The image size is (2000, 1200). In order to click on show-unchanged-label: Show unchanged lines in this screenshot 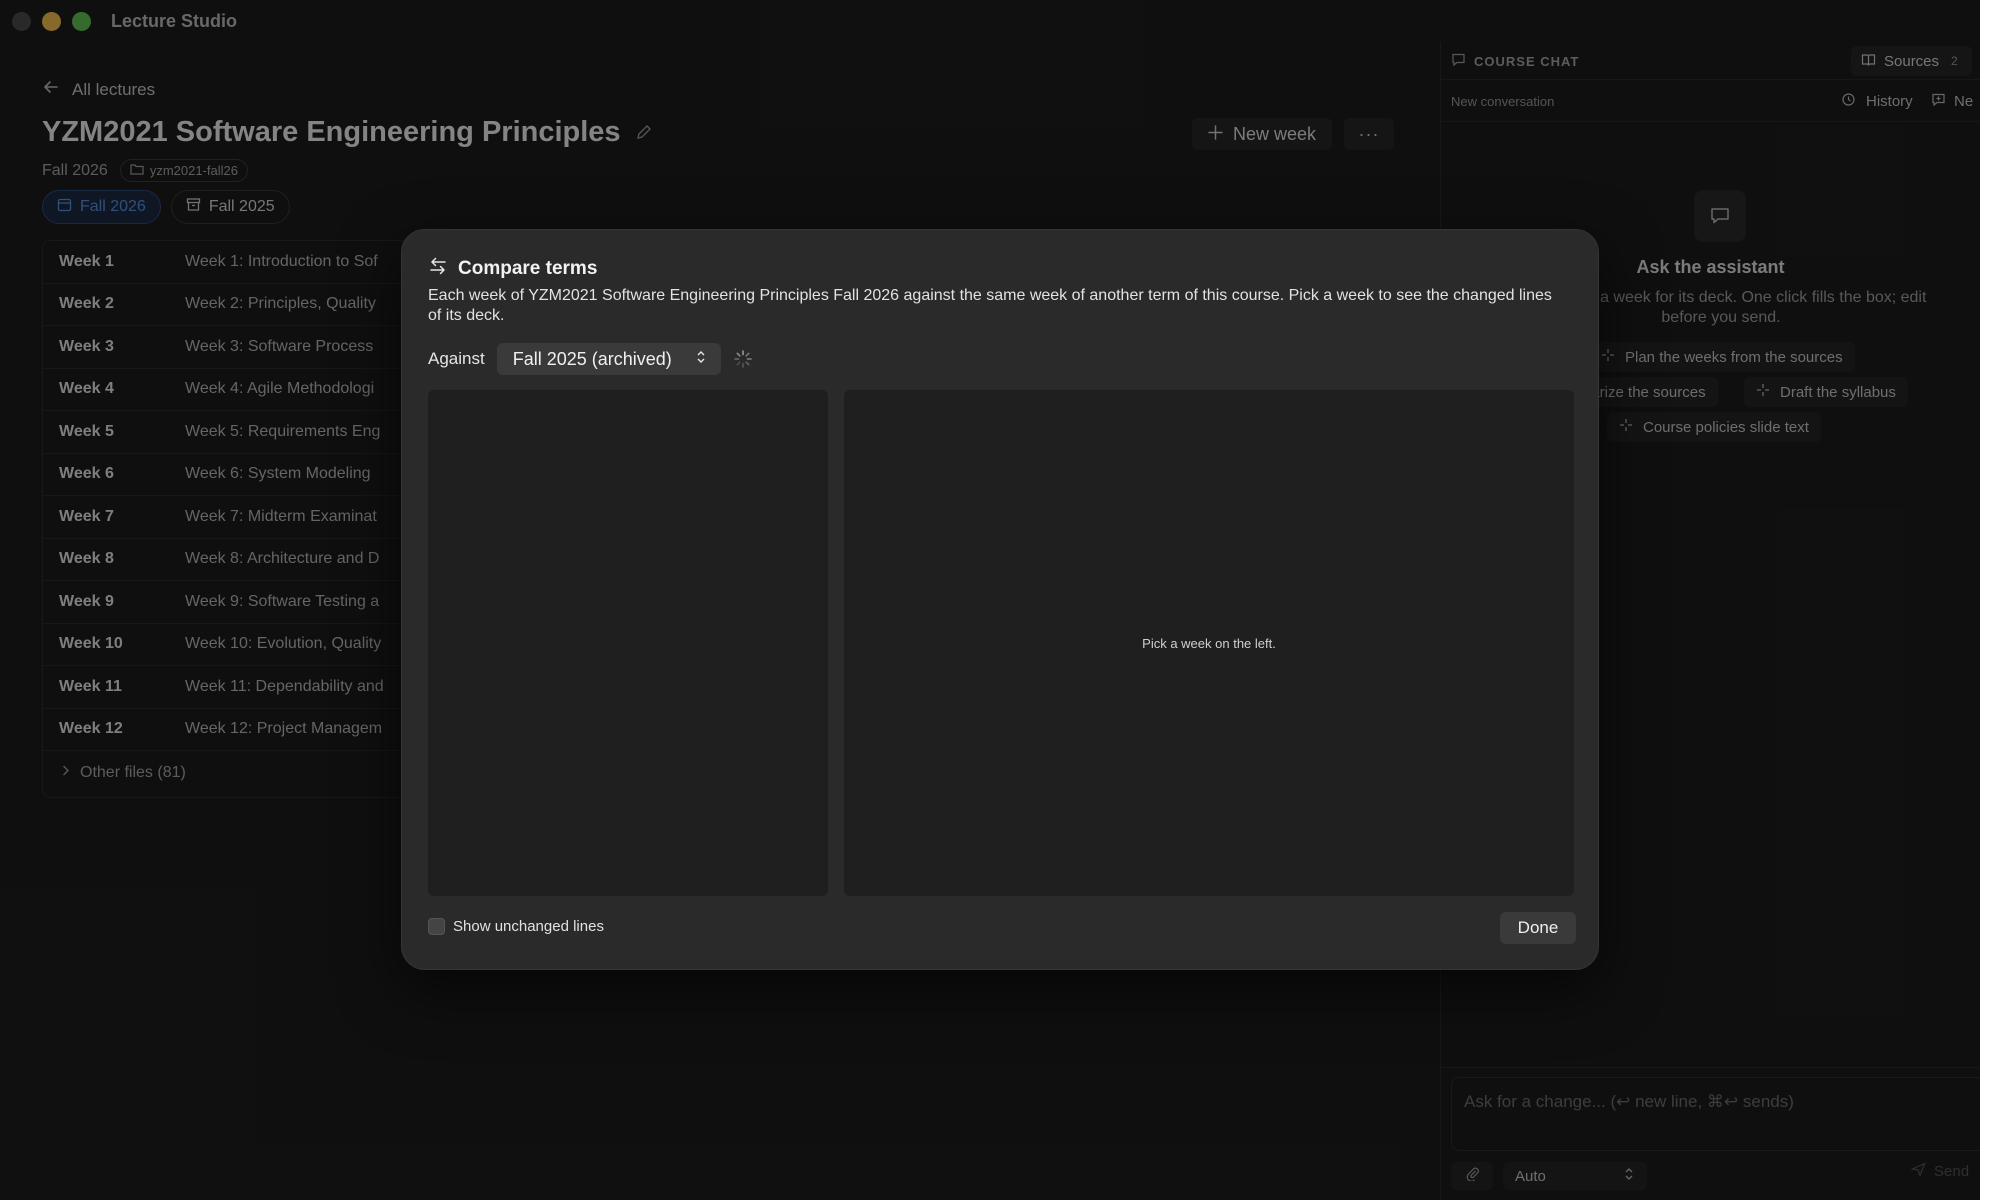, I will do `click(528, 926)`.